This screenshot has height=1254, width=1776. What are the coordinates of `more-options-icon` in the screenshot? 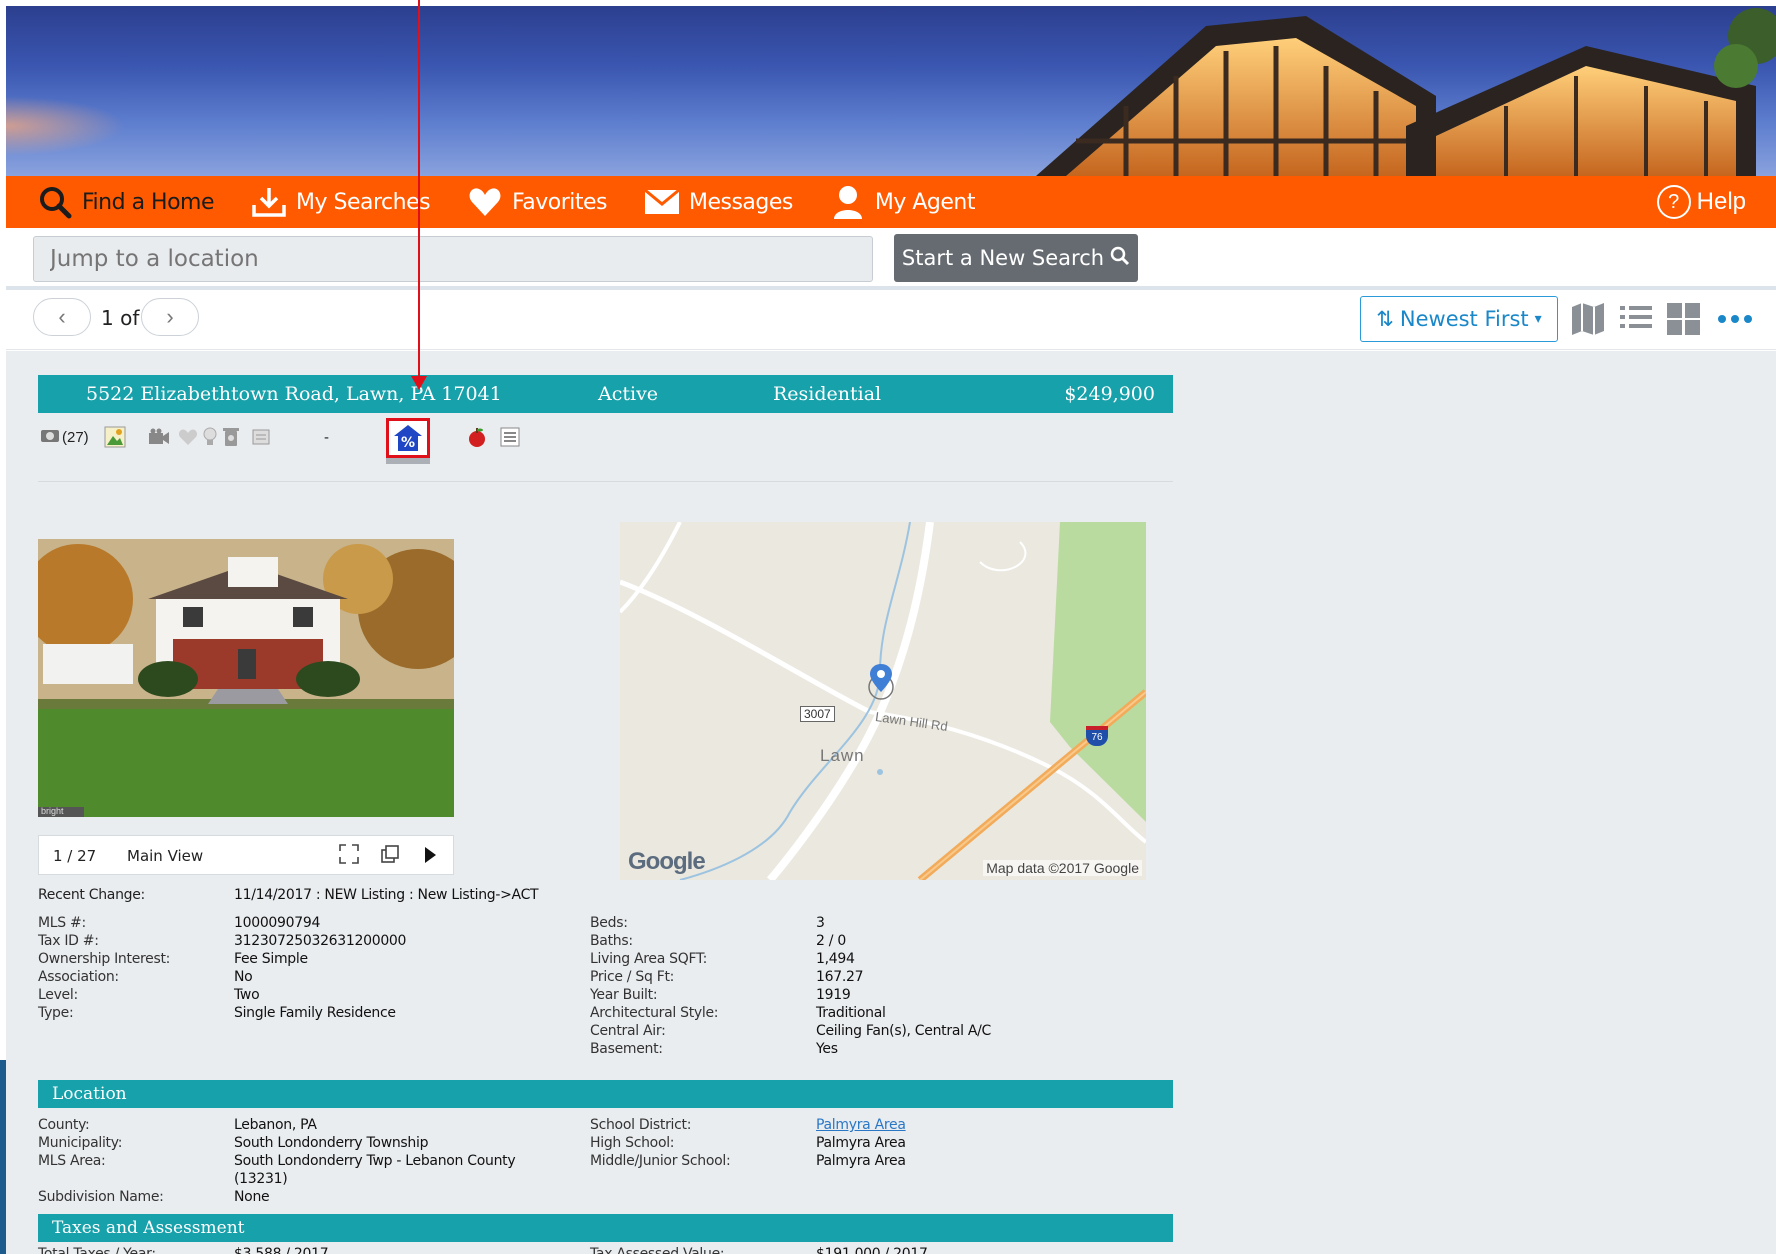 It's located at (1734, 319).